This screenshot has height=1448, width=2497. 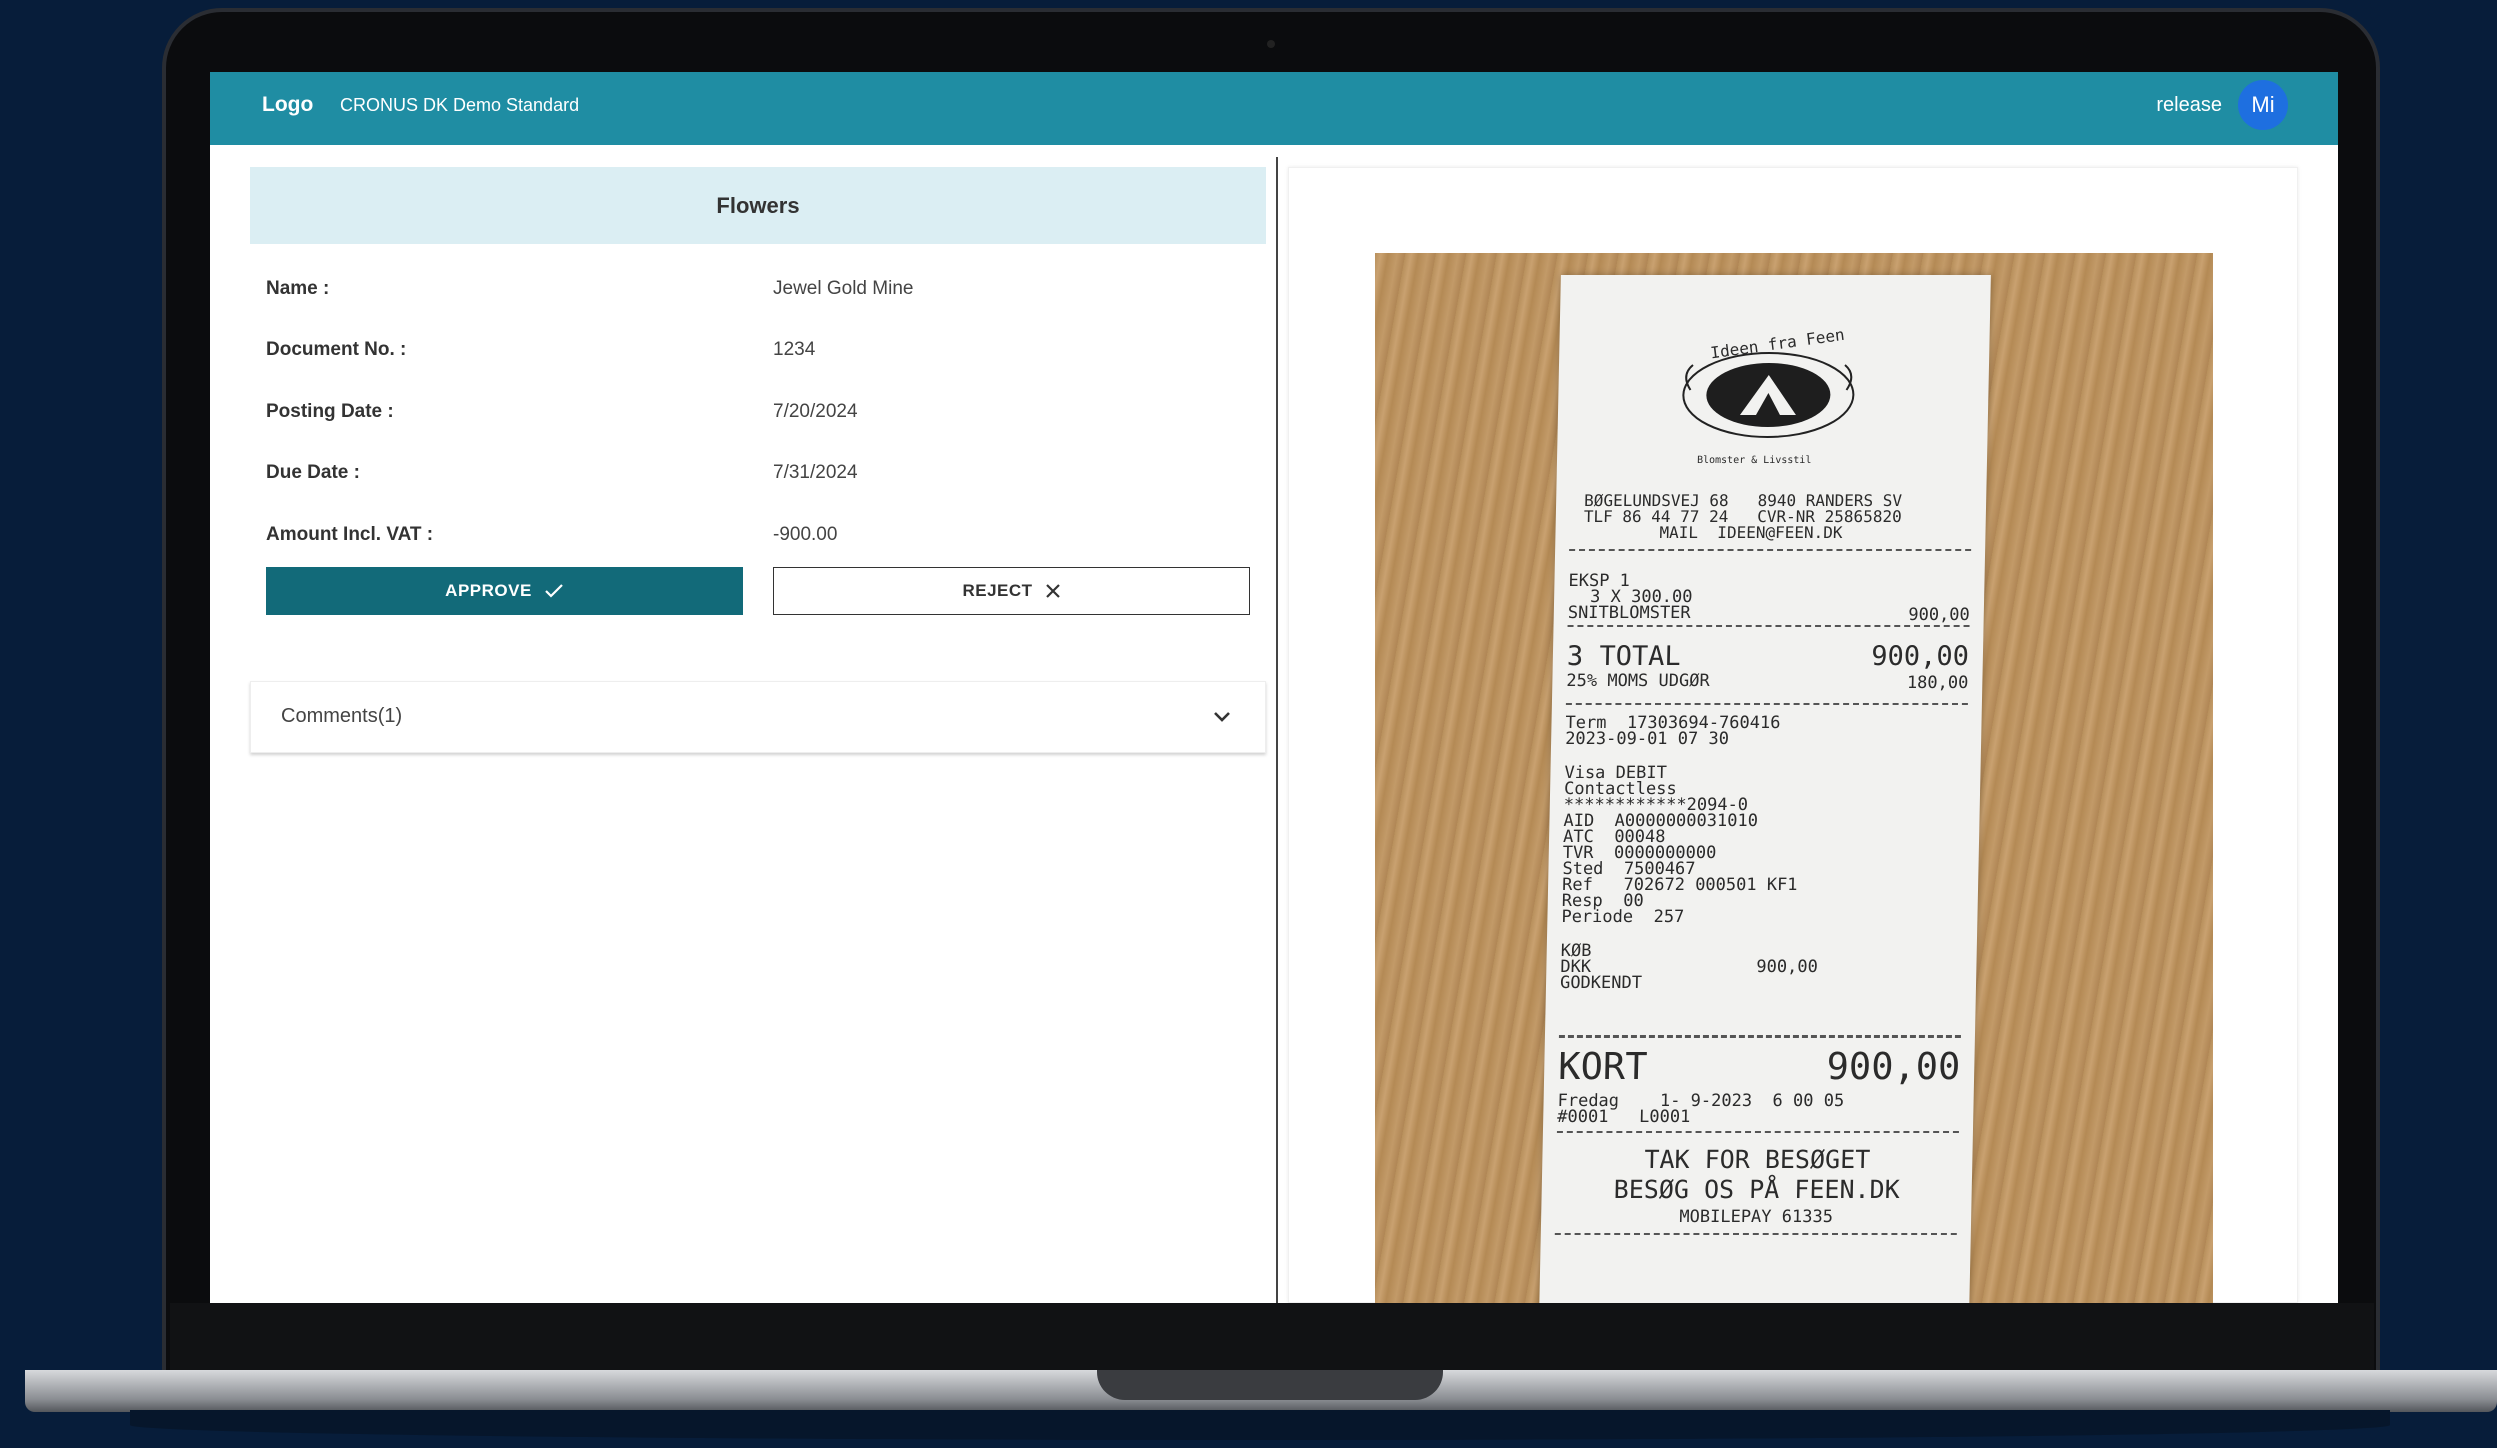 I want to click on panel-divider, so click(x=1277, y=730).